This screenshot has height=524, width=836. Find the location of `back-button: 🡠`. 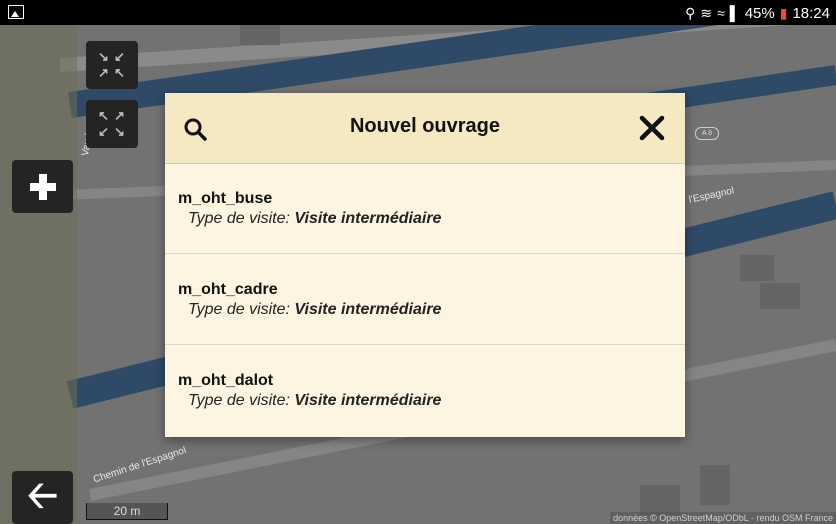

back-button: 🡠 is located at coordinates (42, 497).